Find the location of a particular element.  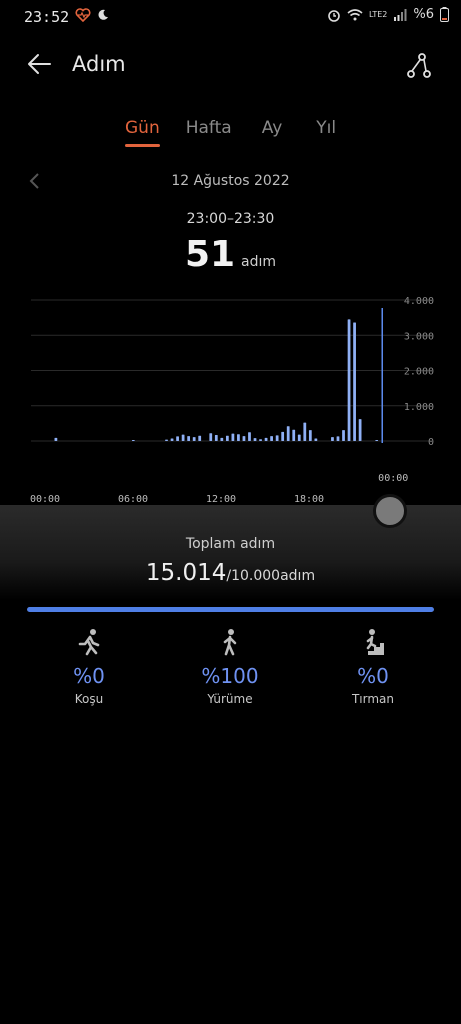

battery-icon is located at coordinates (444, 14).